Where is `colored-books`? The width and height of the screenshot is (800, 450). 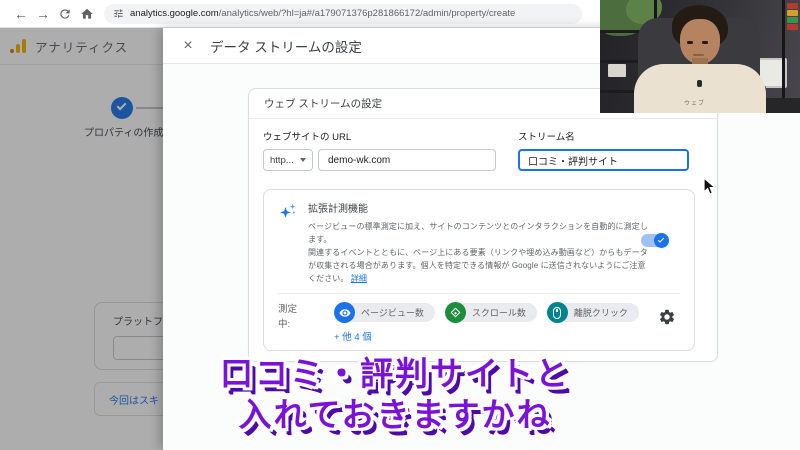 colored-books is located at coordinates (792, 16).